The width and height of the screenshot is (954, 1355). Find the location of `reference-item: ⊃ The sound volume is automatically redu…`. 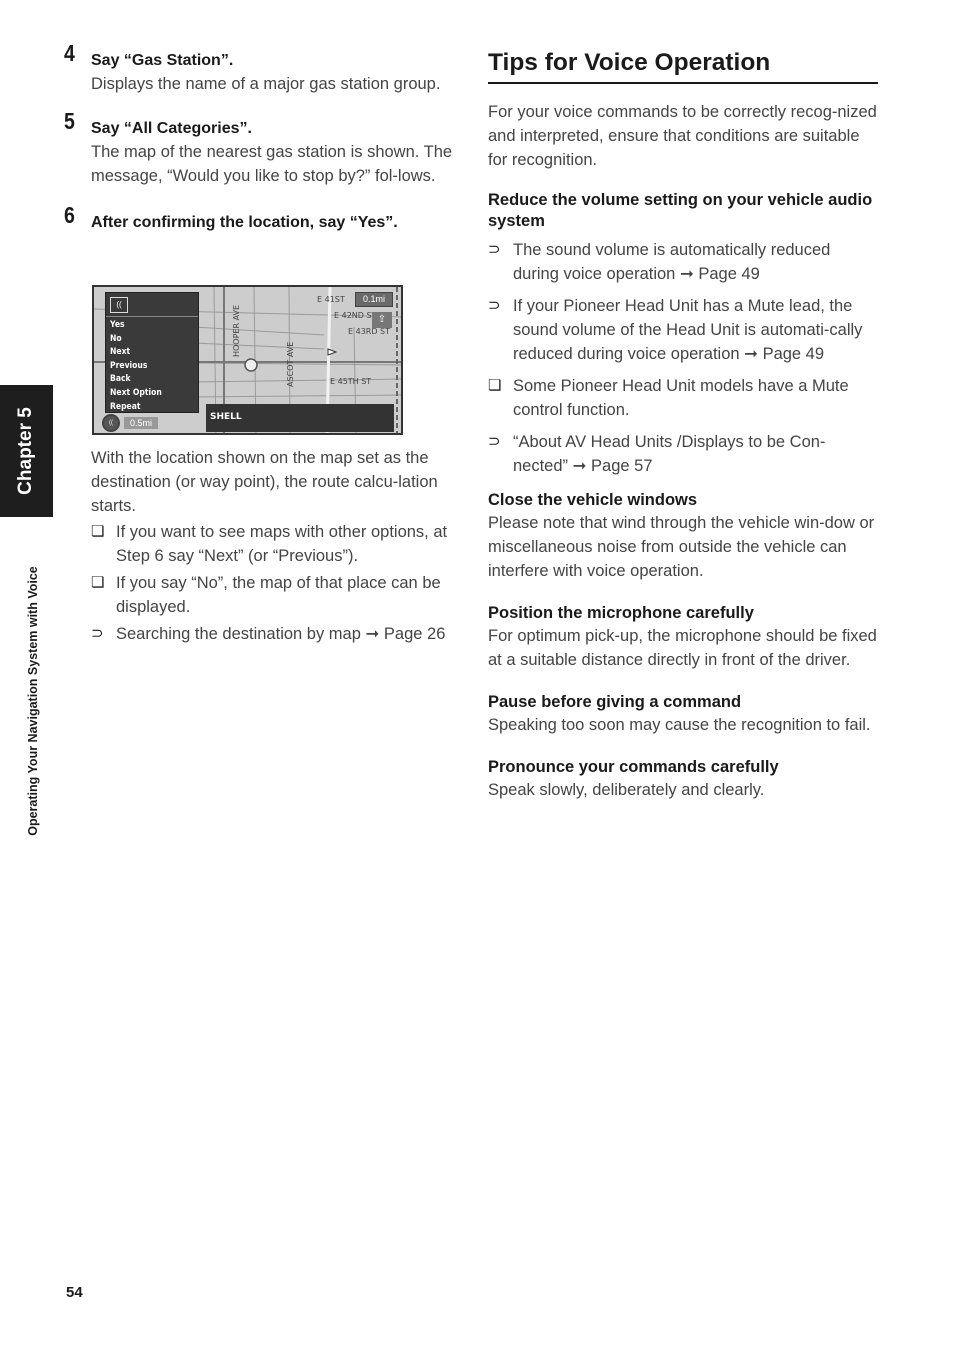

reference-item: ⊃ The sound volume is automatically redu… is located at coordinates (684, 262).